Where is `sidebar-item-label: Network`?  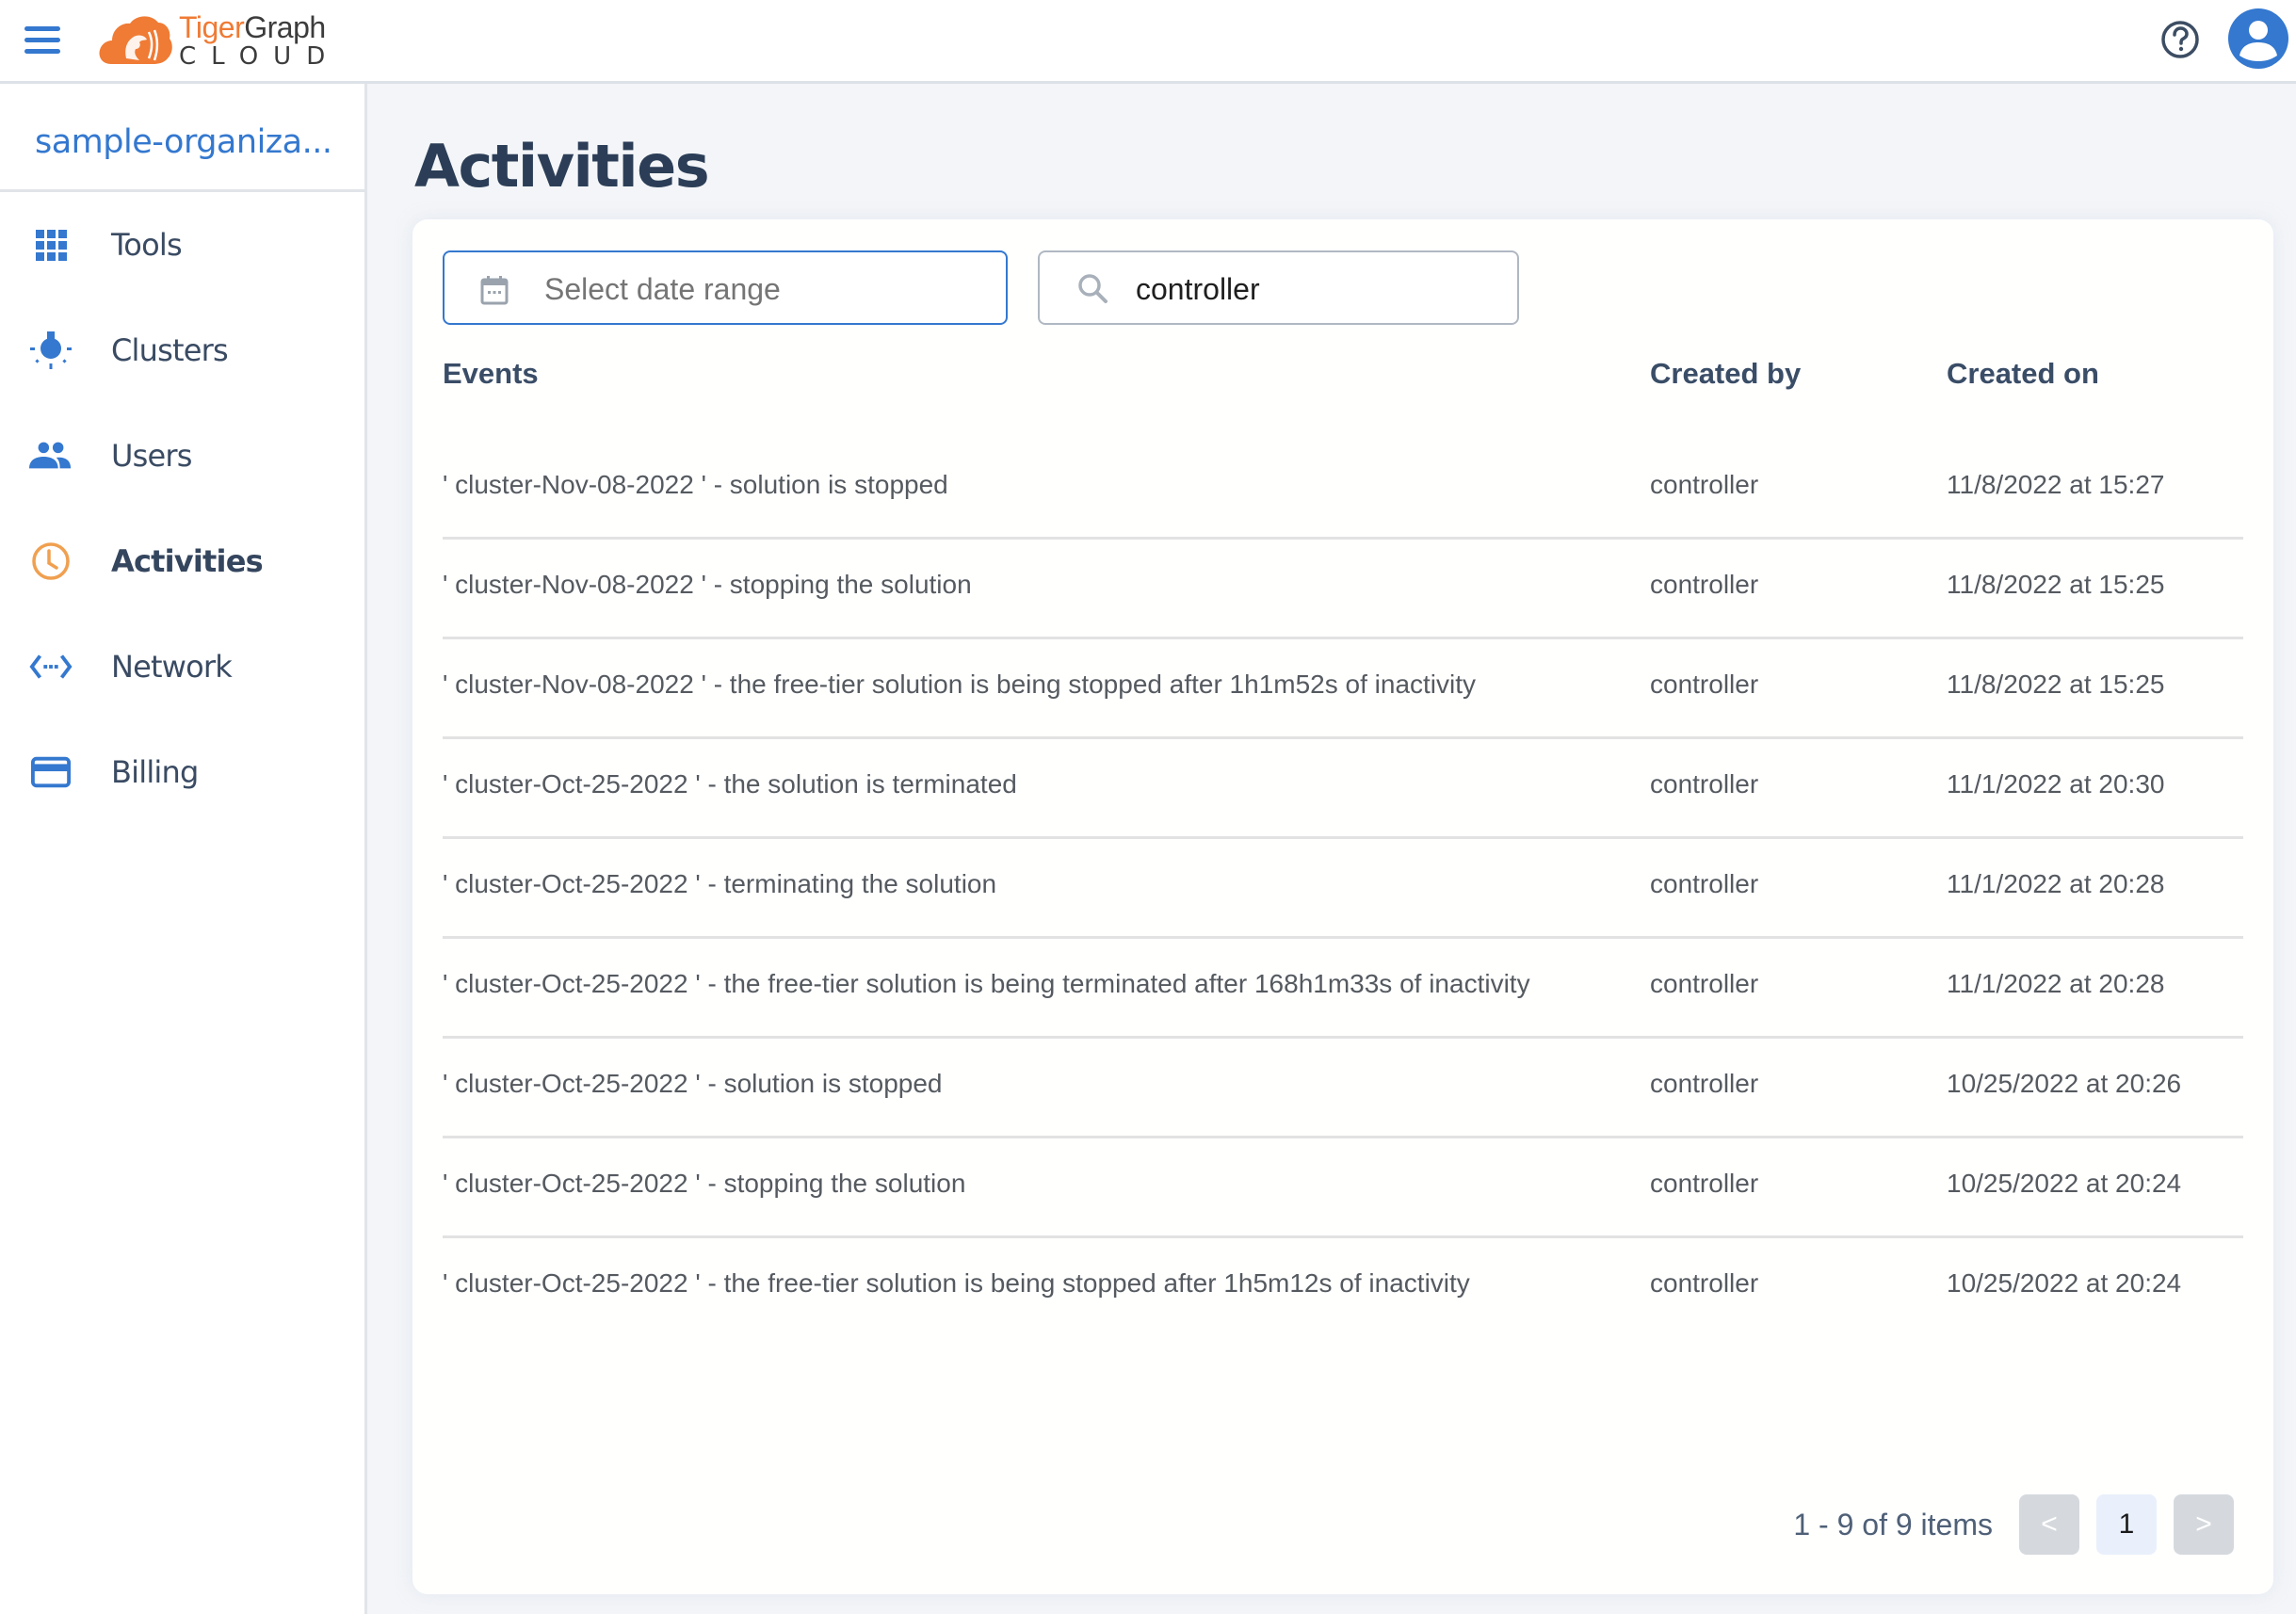 sidebar-item-label: Network is located at coordinates (172, 667).